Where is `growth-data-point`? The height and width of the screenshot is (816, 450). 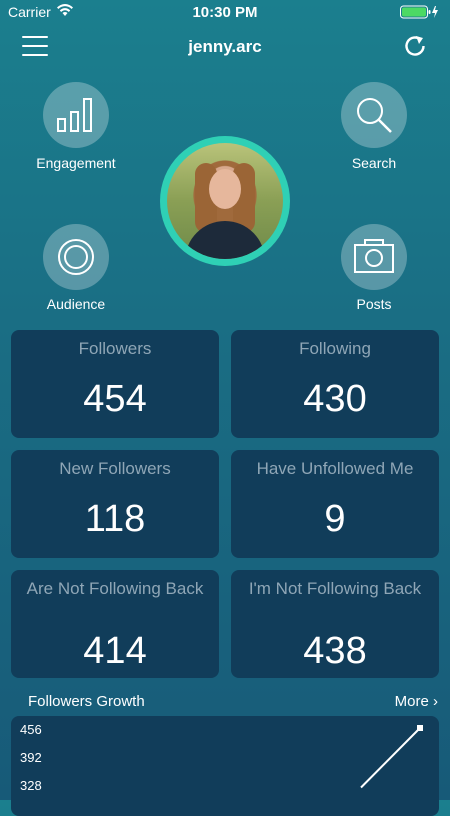 growth-data-point is located at coordinates (420, 728).